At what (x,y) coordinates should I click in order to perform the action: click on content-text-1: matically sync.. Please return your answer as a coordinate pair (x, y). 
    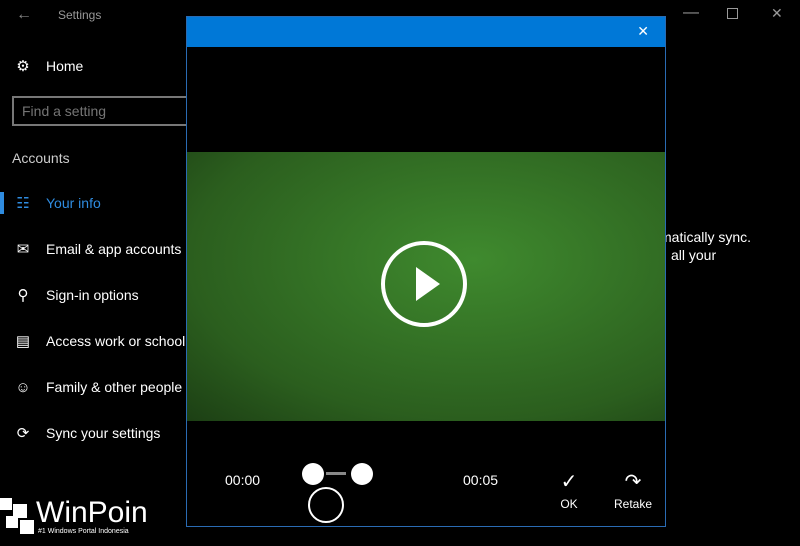
    Looking at the image, I should click on (706, 237).